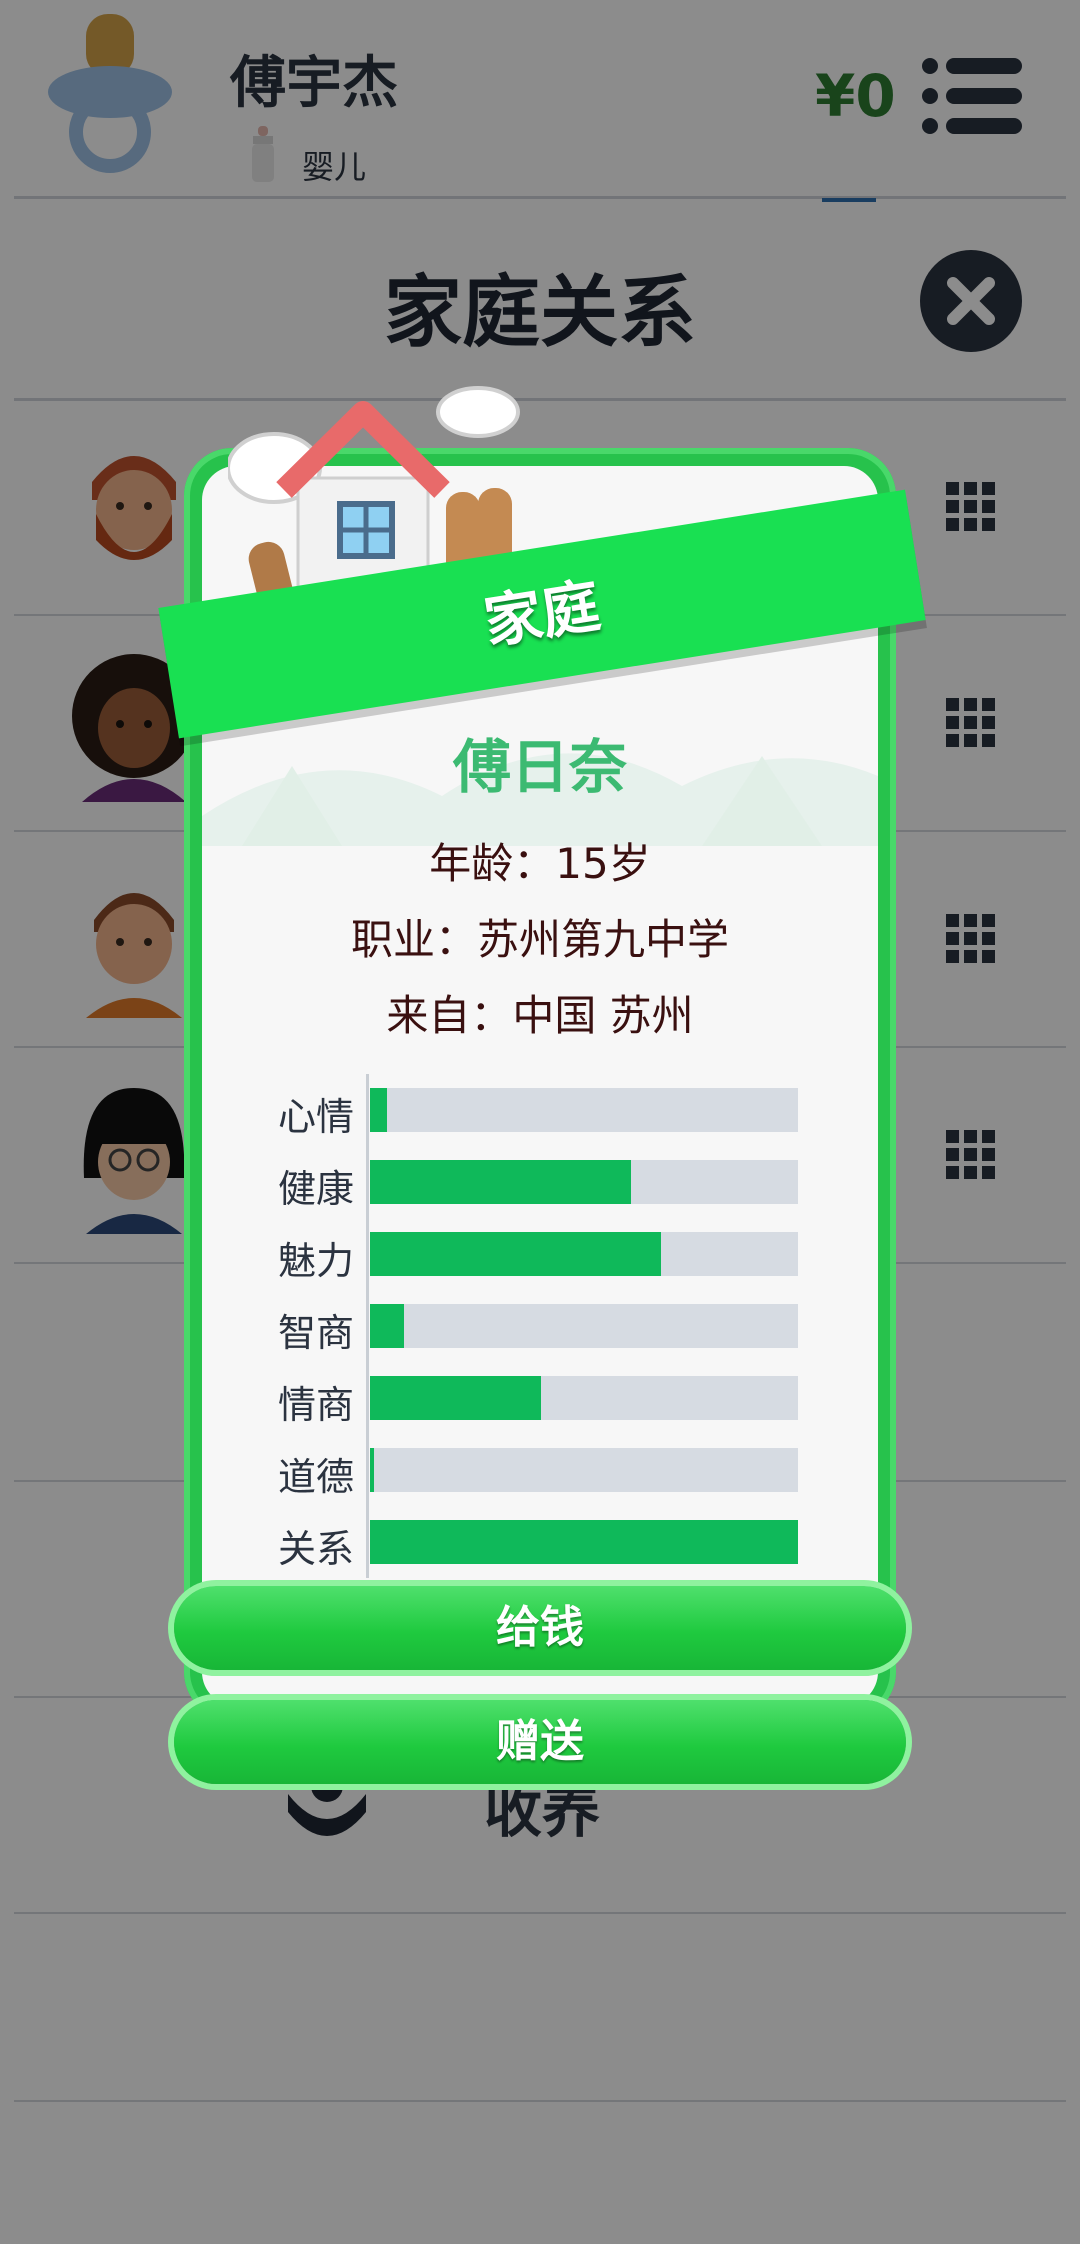 This screenshot has width=1080, height=2244. I want to click on stat-label: 魅力, so click(315, 1261).